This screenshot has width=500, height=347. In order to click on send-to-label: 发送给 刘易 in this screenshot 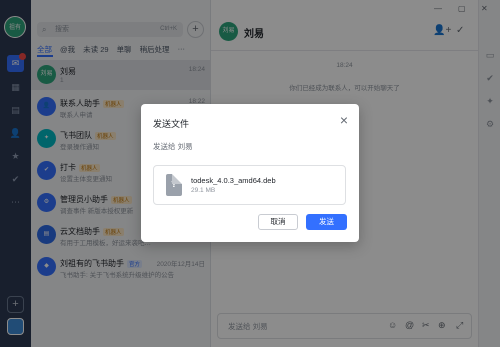, I will do `click(173, 146)`.